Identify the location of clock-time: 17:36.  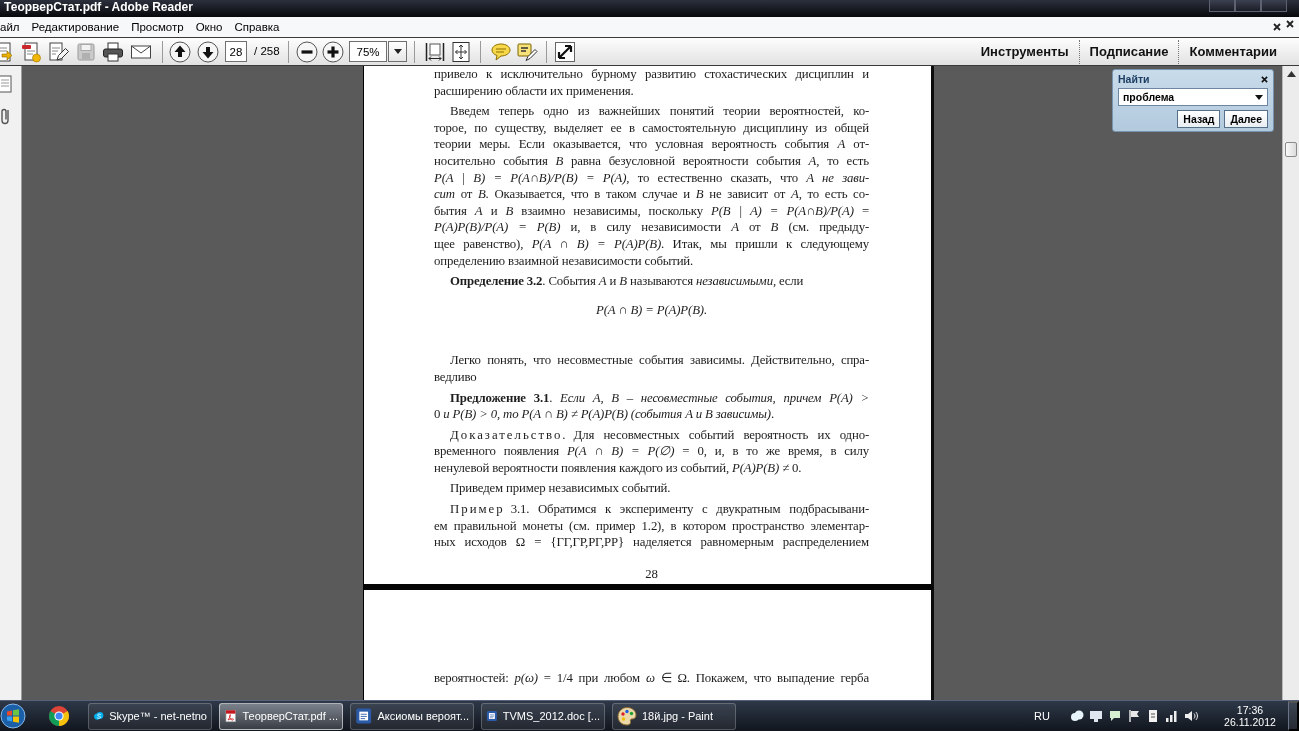
(1250, 710).